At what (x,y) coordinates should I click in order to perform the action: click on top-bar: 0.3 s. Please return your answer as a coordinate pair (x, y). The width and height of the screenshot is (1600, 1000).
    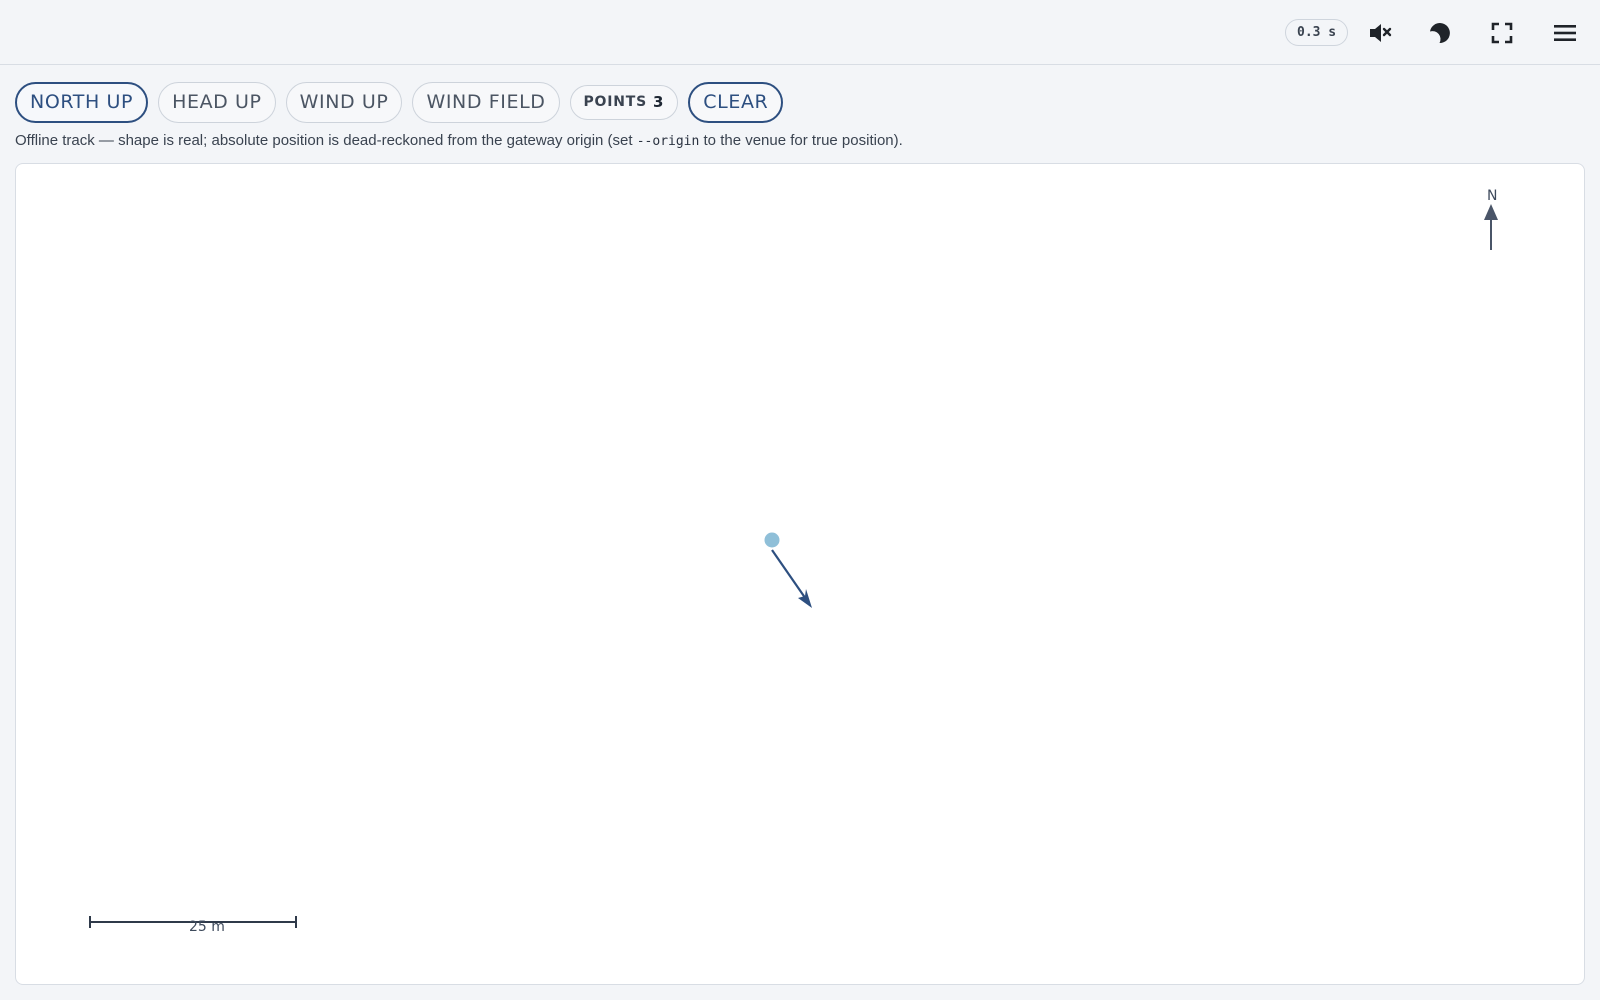
    Looking at the image, I should click on (800, 32).